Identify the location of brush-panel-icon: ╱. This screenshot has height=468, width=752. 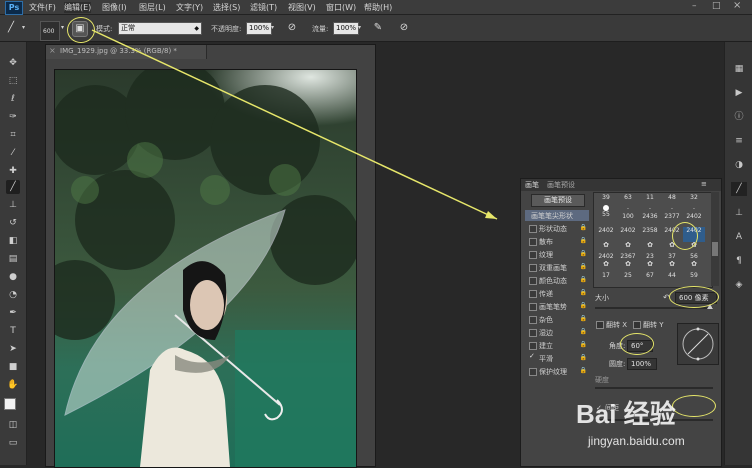
(739, 189).